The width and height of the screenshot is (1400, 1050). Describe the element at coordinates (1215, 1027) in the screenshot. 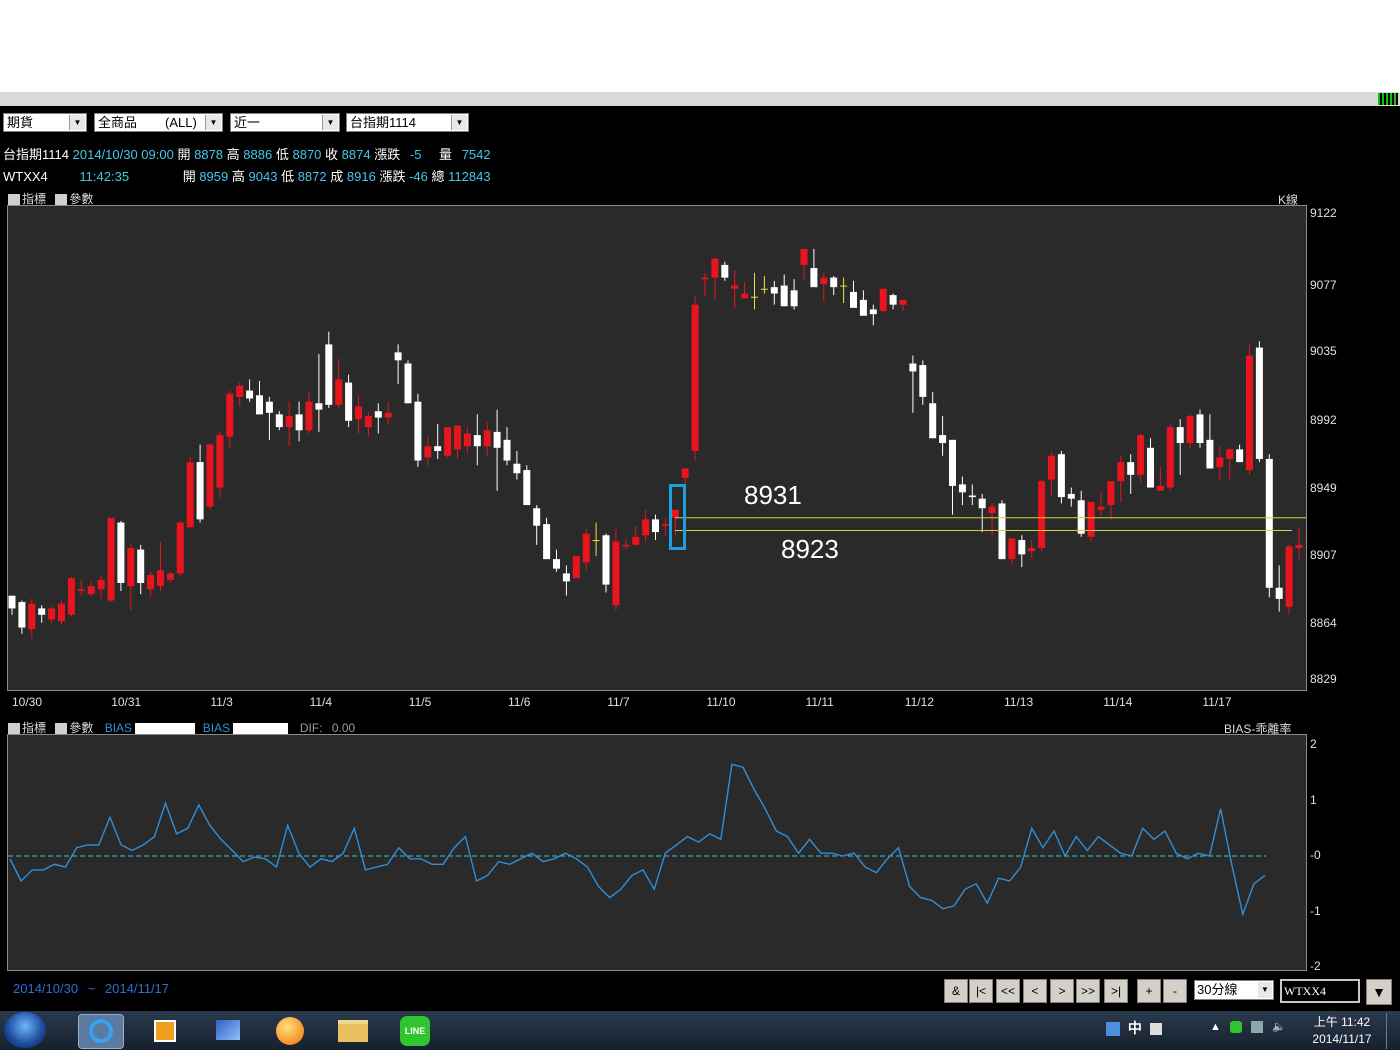

I see `chevron-up-icon: ▲` at that location.